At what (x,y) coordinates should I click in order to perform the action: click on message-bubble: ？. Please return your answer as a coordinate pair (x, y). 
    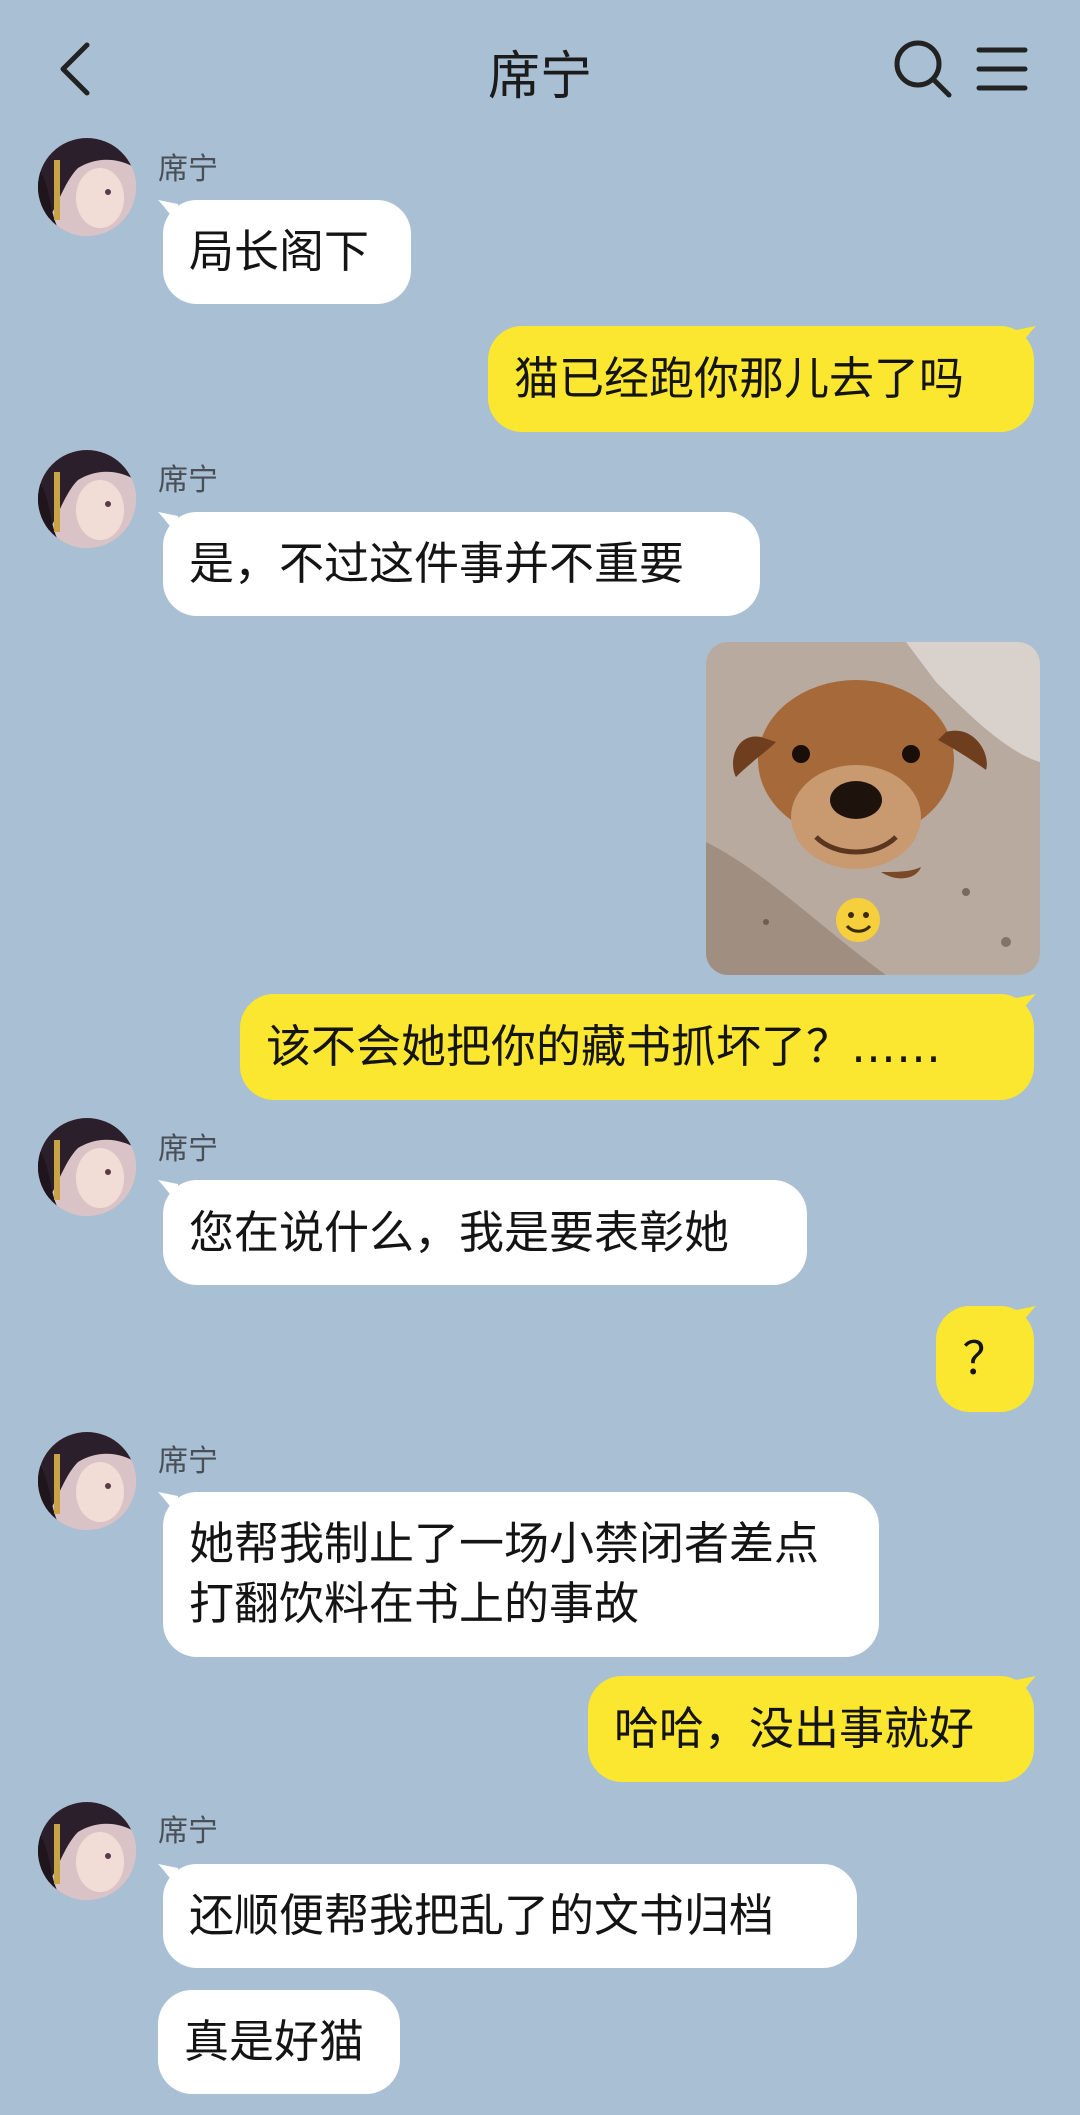
    Looking at the image, I should click on (985, 1359).